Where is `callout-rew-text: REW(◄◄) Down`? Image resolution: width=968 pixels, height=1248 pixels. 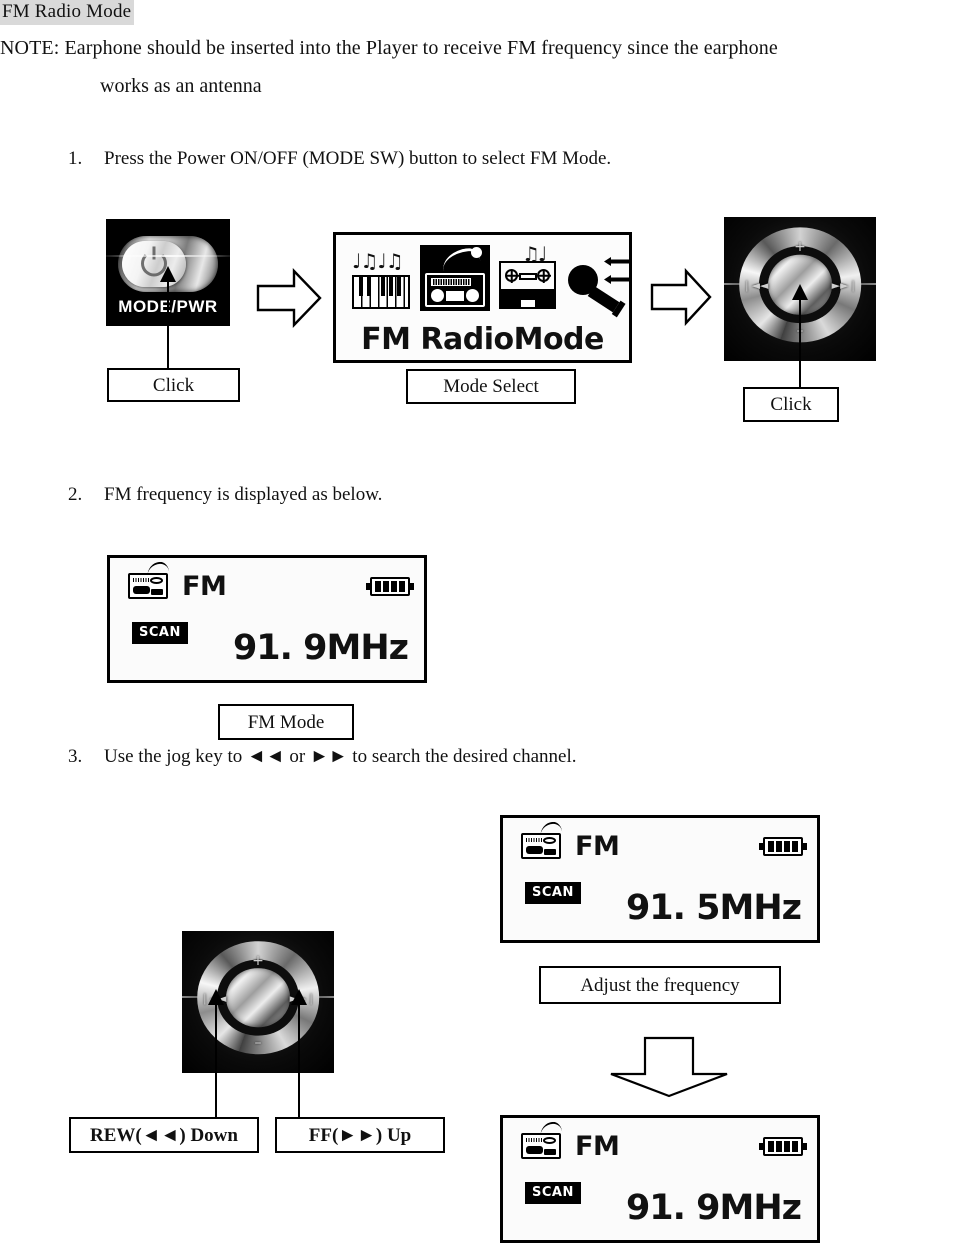 callout-rew-text: REW(◄◄) Down is located at coordinates (164, 1135).